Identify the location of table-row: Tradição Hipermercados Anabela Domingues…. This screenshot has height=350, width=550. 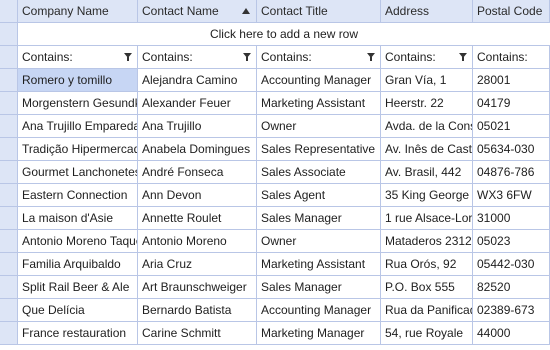
(275, 149).